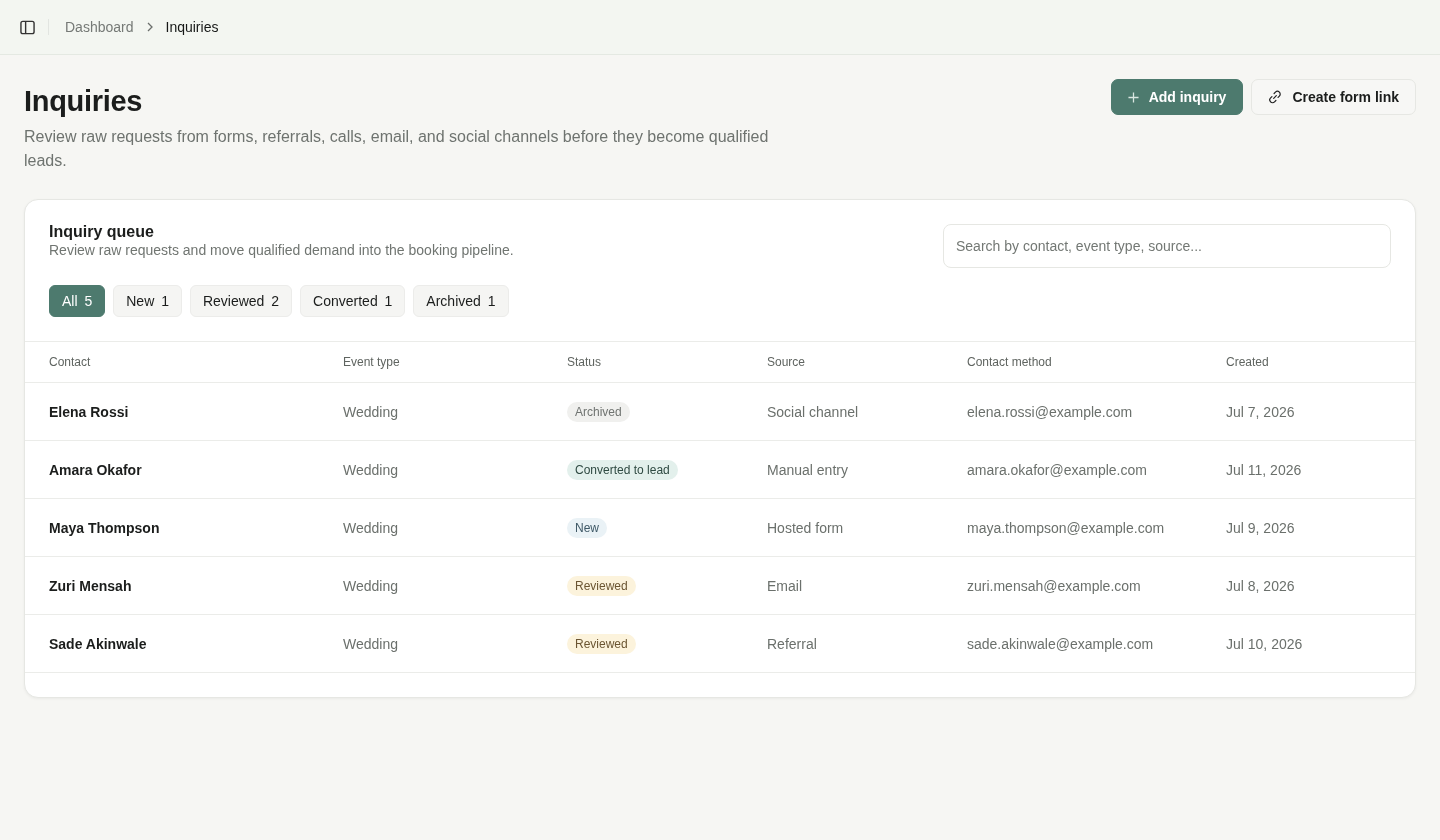 The width and height of the screenshot is (1440, 840). Describe the element at coordinates (1060, 643) in the screenshot. I see `email-text: sade.akinwale@example.com` at that location.